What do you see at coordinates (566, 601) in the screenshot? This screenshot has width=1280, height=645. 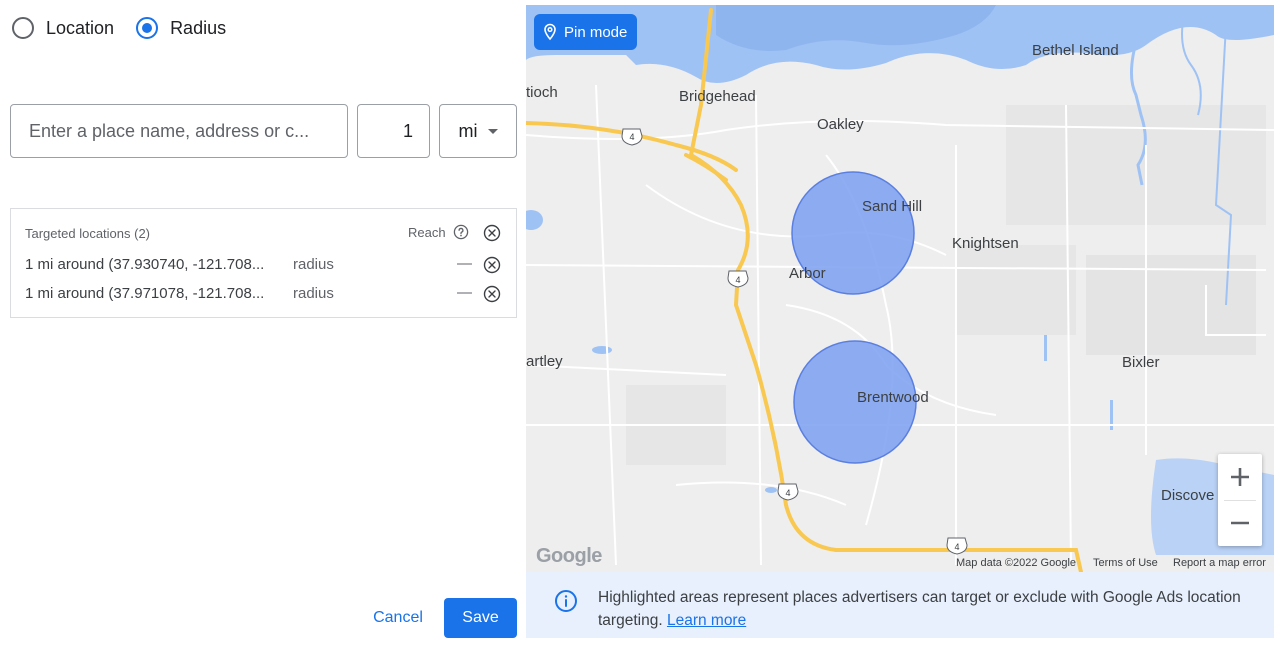 I see `info-icon` at bounding box center [566, 601].